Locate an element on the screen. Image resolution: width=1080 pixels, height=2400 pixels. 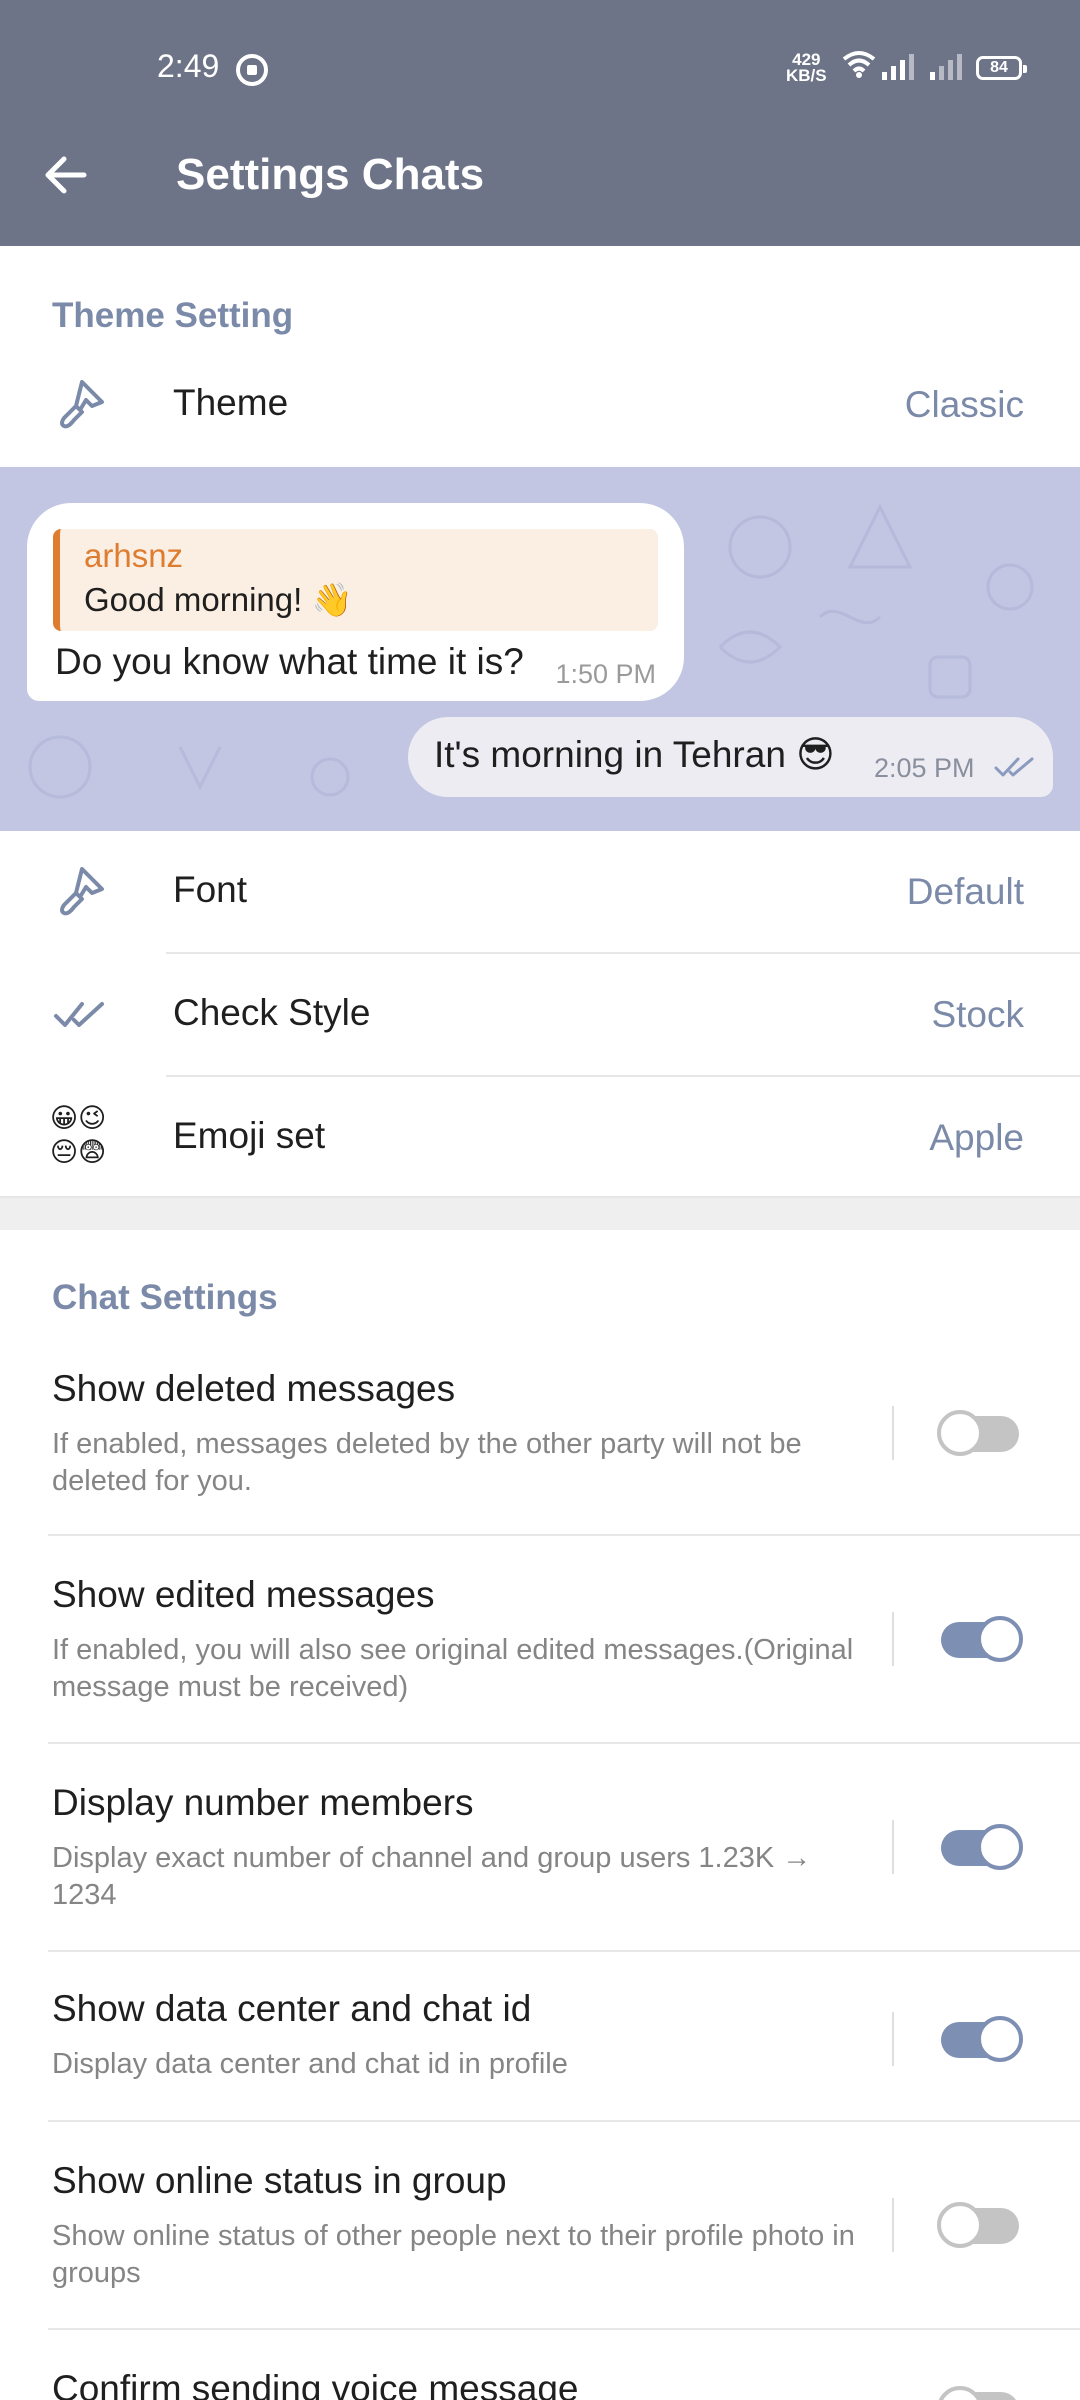
font-row: Font Default is located at coordinates (540, 892).